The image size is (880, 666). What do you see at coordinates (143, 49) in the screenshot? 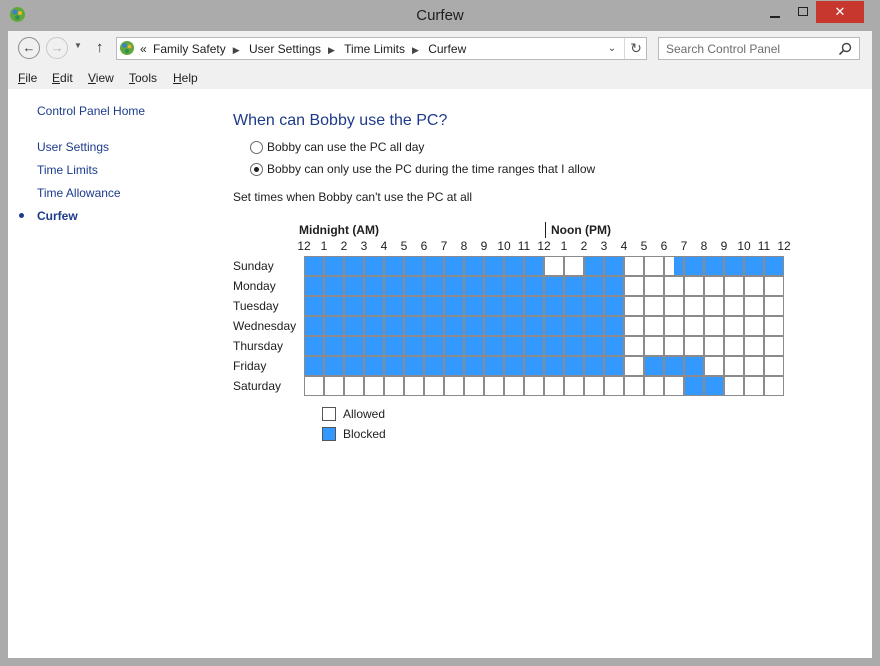
I see `breadcrumb-overflow: «` at bounding box center [143, 49].